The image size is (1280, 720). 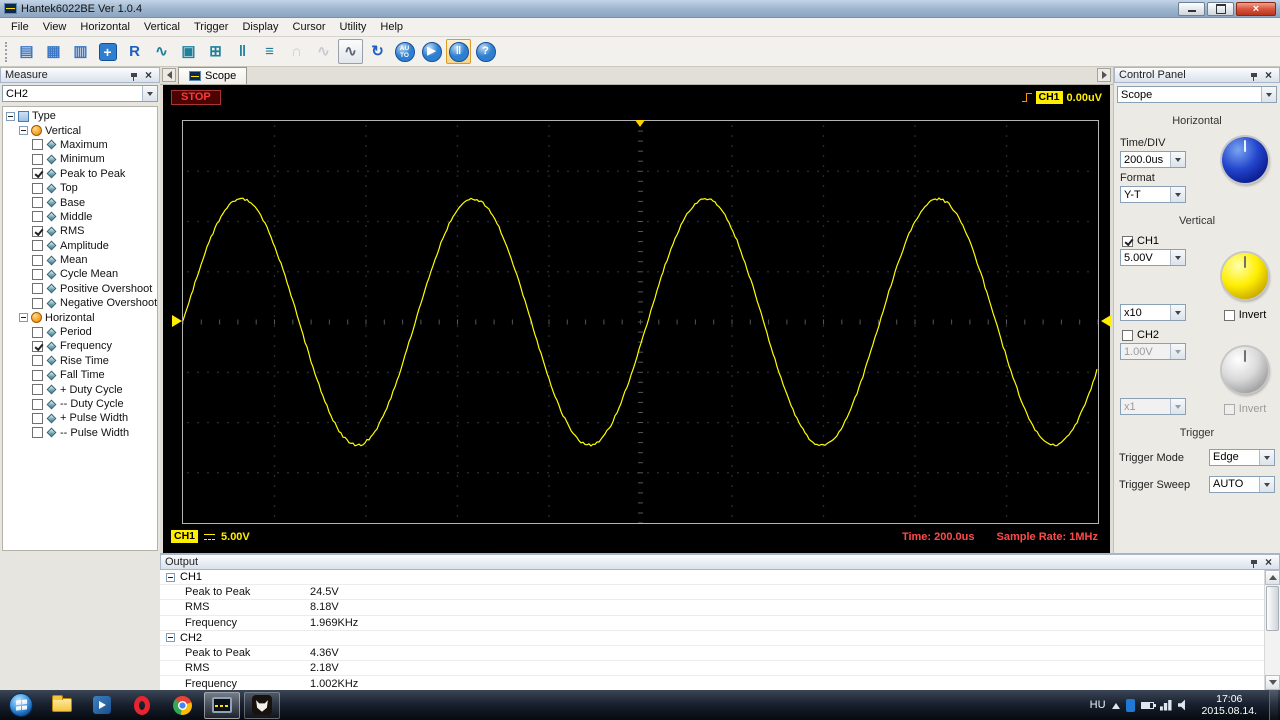 What do you see at coordinates (323, 51) in the screenshot?
I see `toolbar-interpolation-sine-button: ∿` at bounding box center [323, 51].